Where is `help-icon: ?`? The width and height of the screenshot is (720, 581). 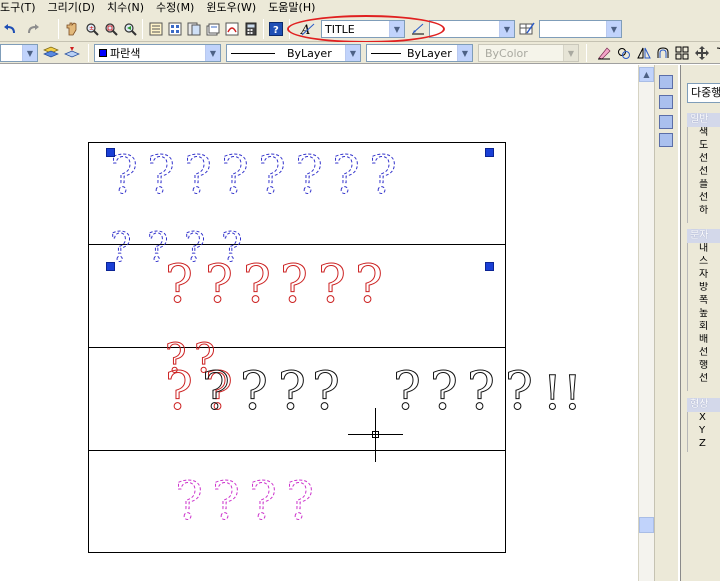 help-icon: ? is located at coordinates (276, 29).